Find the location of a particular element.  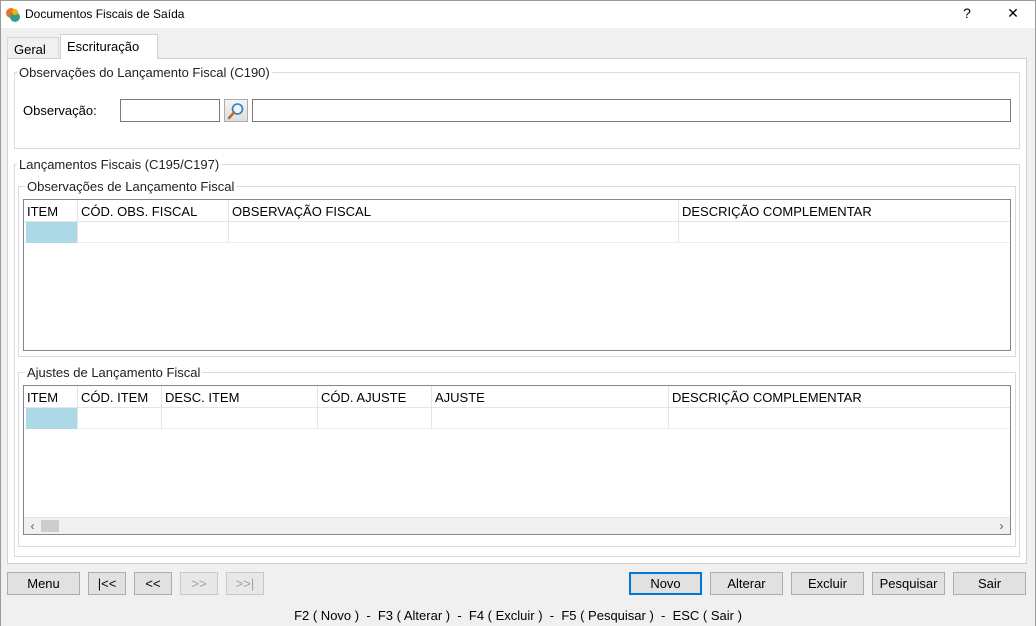

close-button: ✕ is located at coordinates (1013, 13).